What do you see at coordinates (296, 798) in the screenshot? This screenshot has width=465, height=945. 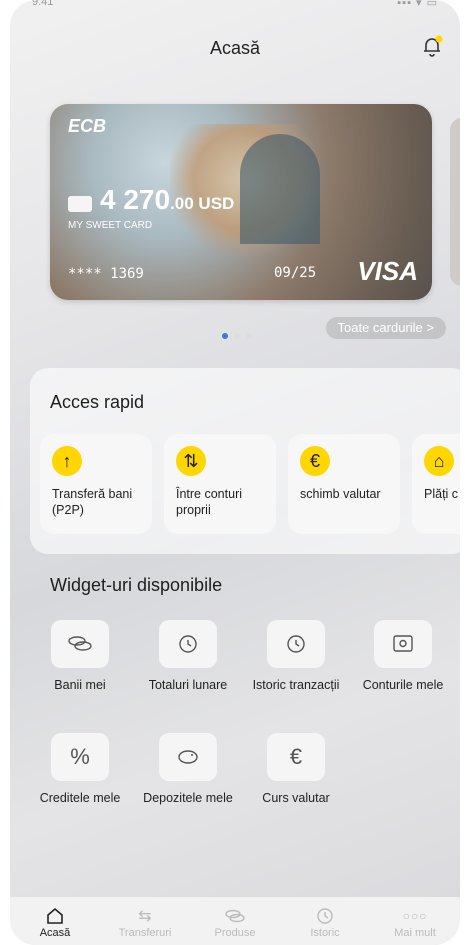 I see `widget-label: Curs valutar` at bounding box center [296, 798].